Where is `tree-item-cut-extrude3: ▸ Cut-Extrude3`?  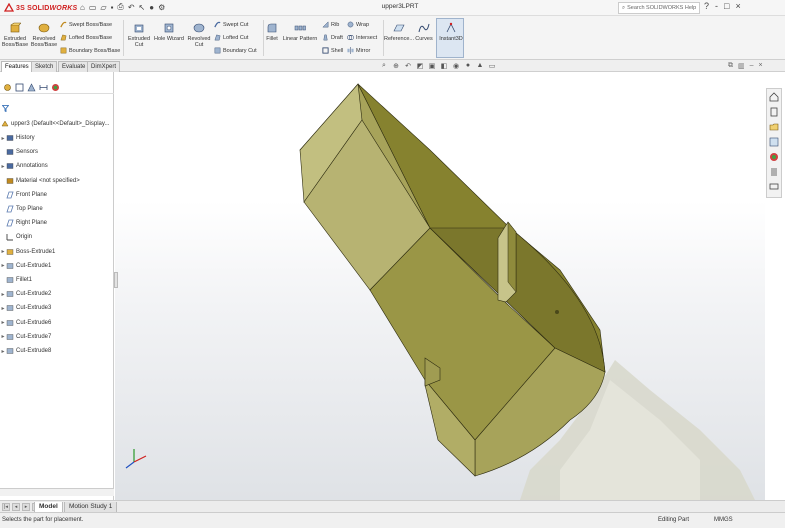 tree-item-cut-extrude3: ▸ Cut-Extrude3 is located at coordinates (25, 308).